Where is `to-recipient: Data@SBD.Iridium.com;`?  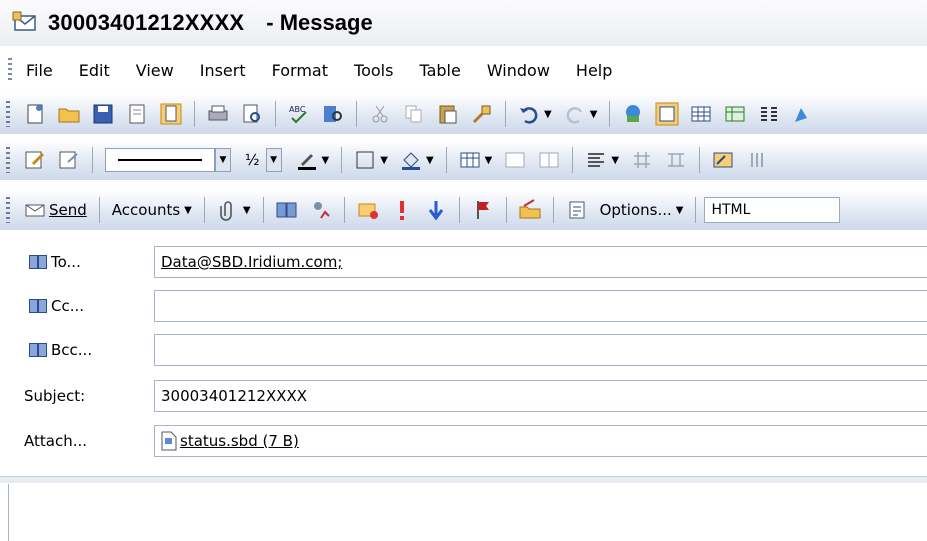 to-recipient: Data@SBD.Iridium.com; is located at coordinates (251, 262).